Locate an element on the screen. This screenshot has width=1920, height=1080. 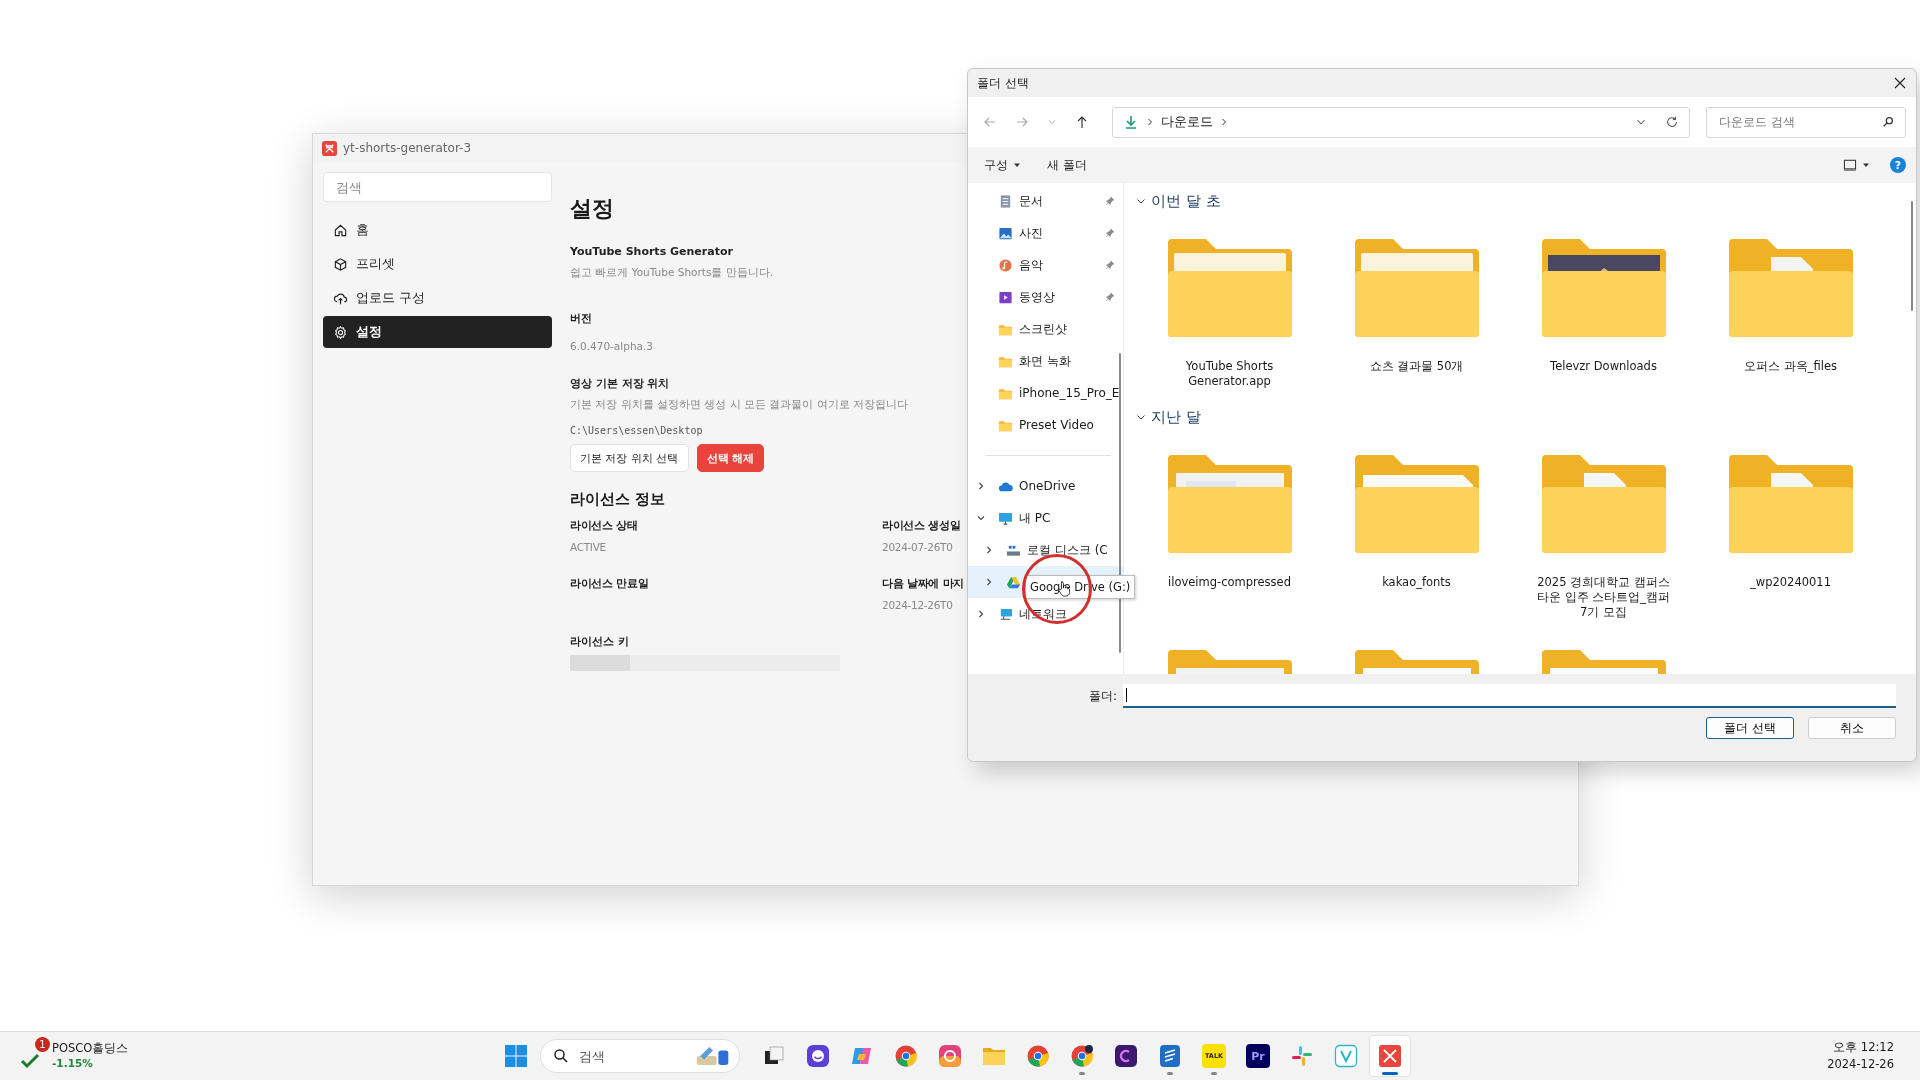
network-icon is located at coordinates (1005, 614).